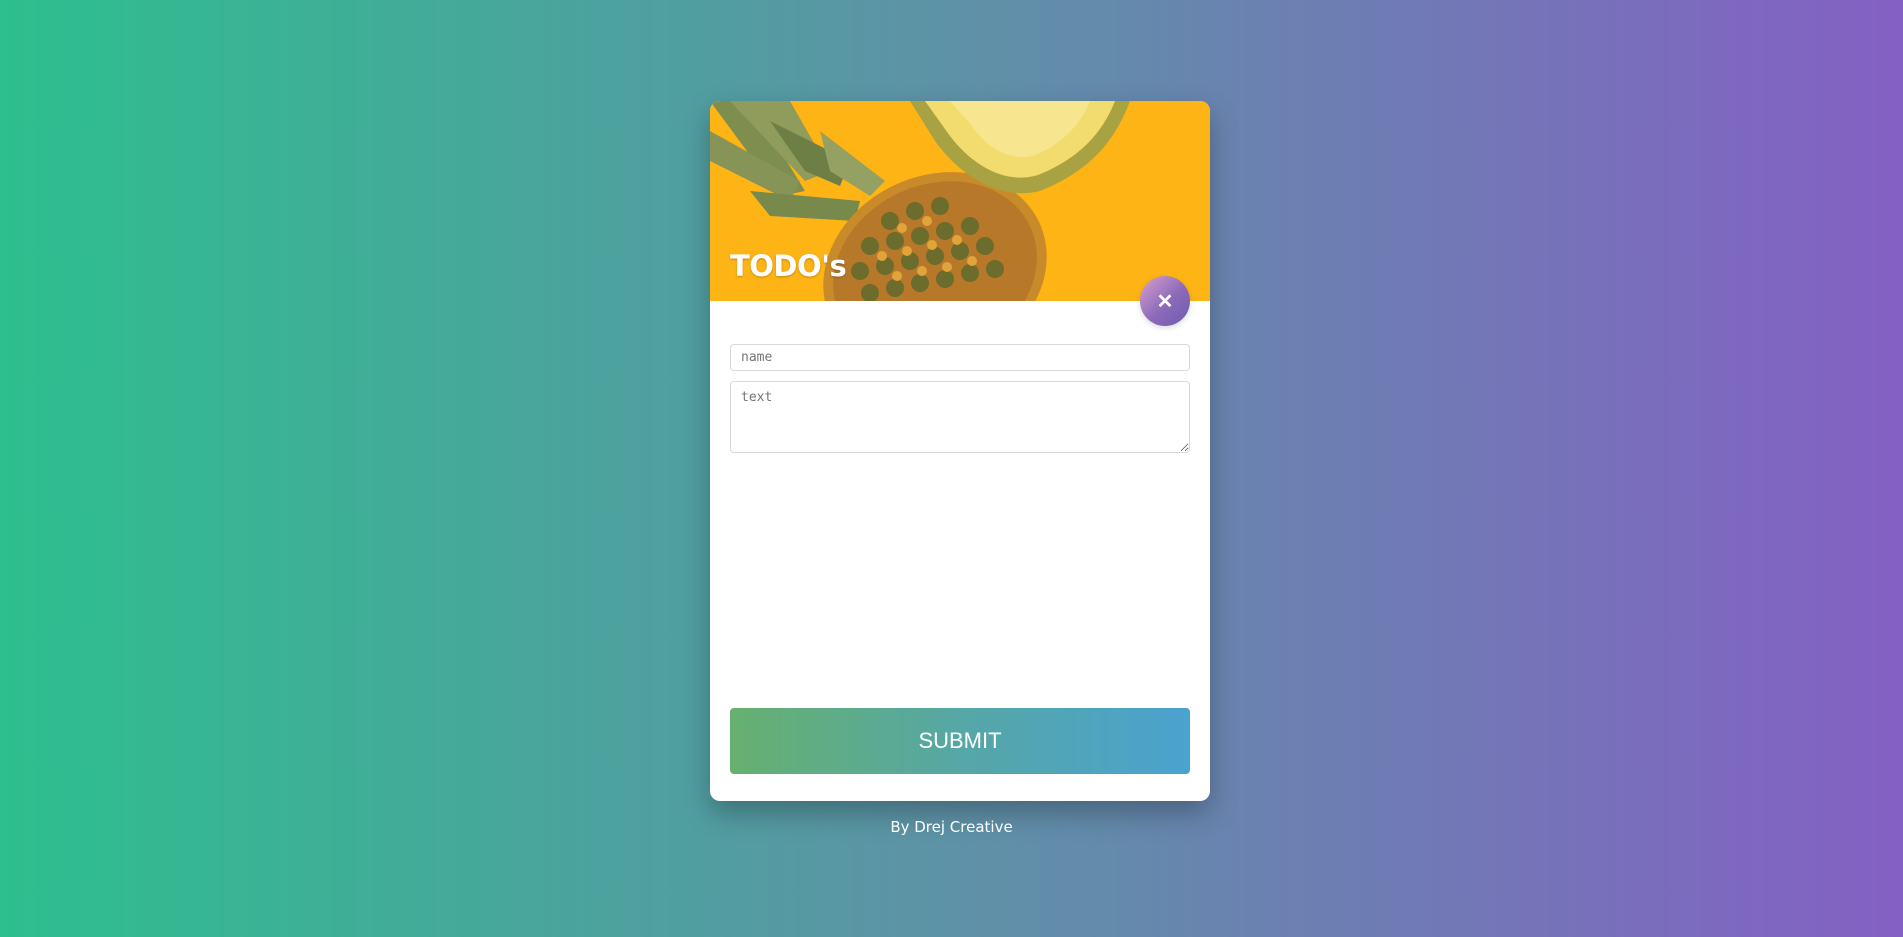 The image size is (1903, 937). I want to click on page-title: TODO's, so click(788, 266).